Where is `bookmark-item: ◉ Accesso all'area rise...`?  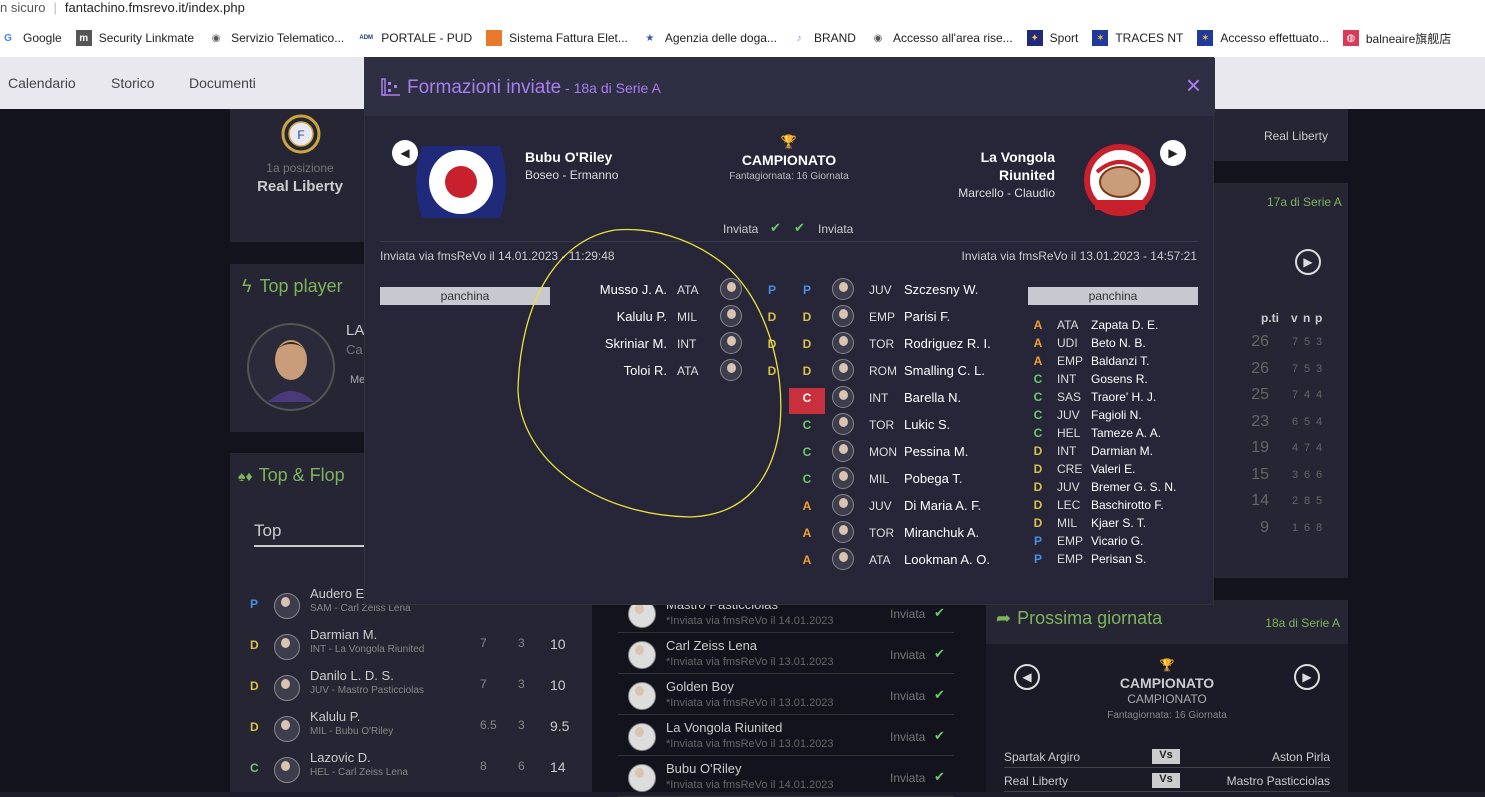
bookmark-item: ◉ Accesso all'area rise... is located at coordinates (941, 38).